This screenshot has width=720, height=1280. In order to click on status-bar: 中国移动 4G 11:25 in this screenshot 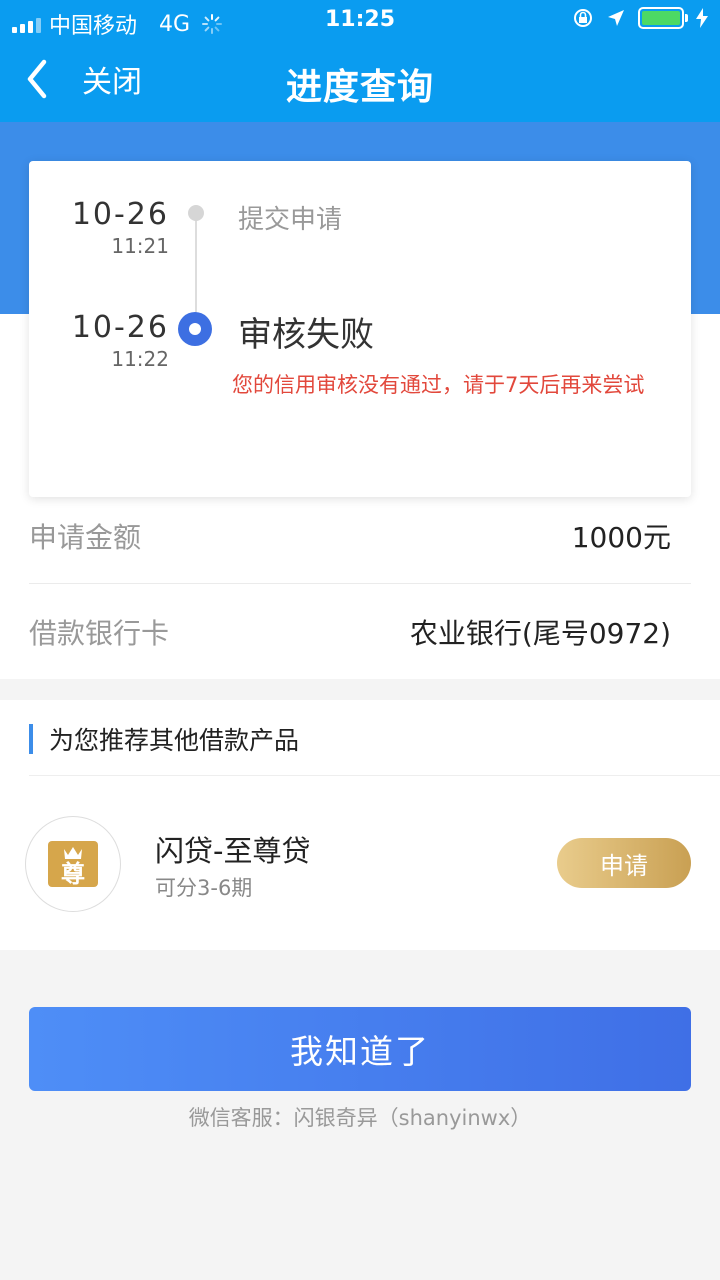, I will do `click(360, 20)`.